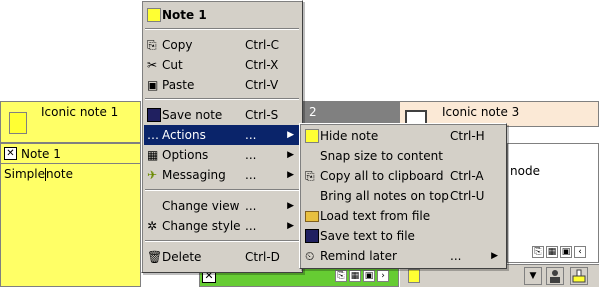  I want to click on menu-item-options: ▦ Options ... ▶, so click(222, 155).